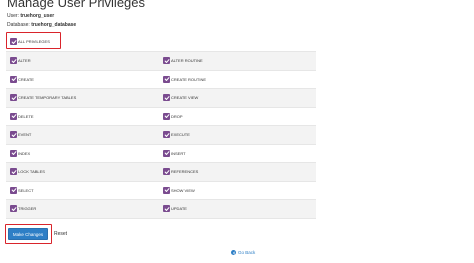  I want to click on database-line: Database: truehorg_database, so click(41, 25).